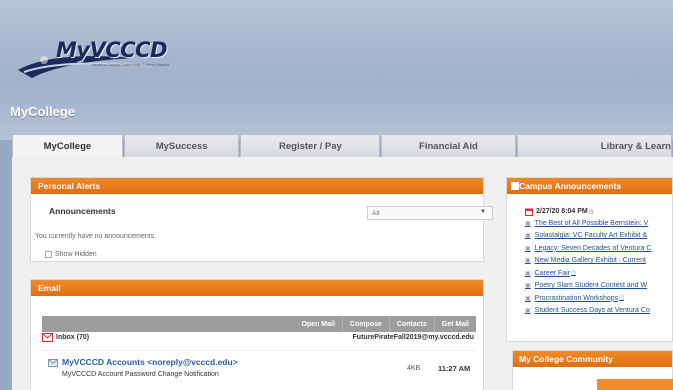 The image size is (673, 390). I want to click on email-header: Email, so click(257, 288).